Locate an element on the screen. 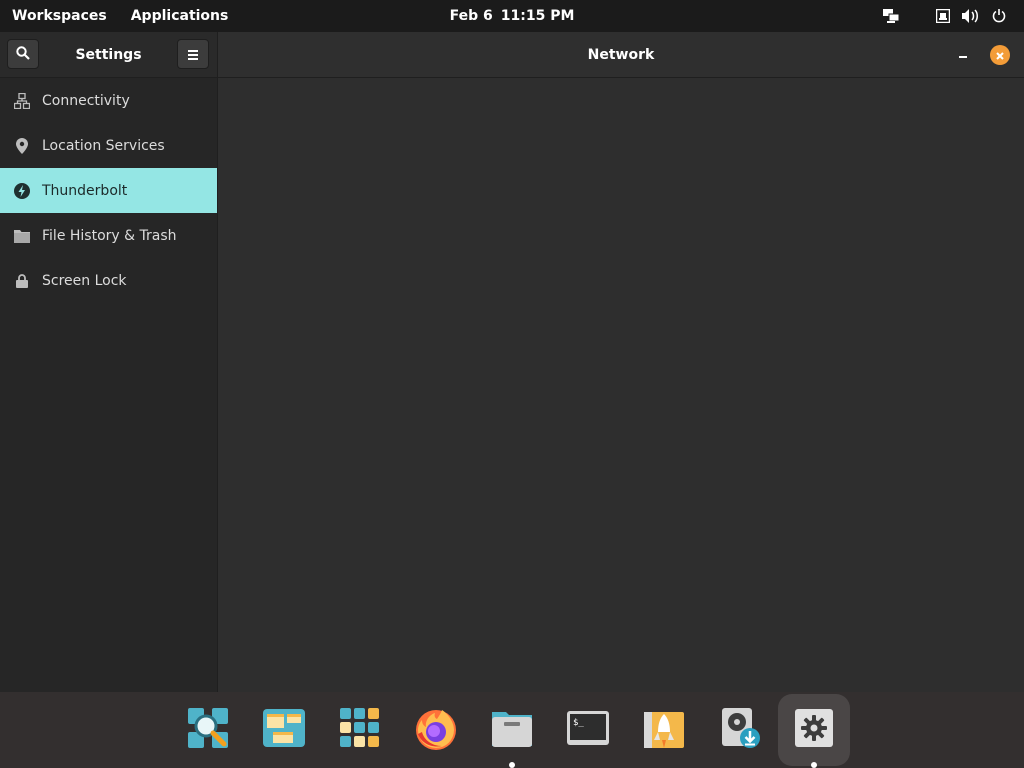 This screenshot has height=768, width=1024. sidebar-item-location-services: Location Services is located at coordinates (108, 145).